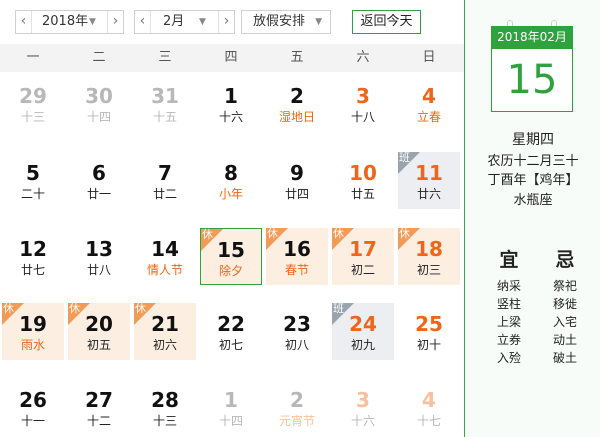  What do you see at coordinates (143, 22) in the screenshot?
I see `prev-month-arrow-icon: ‹` at bounding box center [143, 22].